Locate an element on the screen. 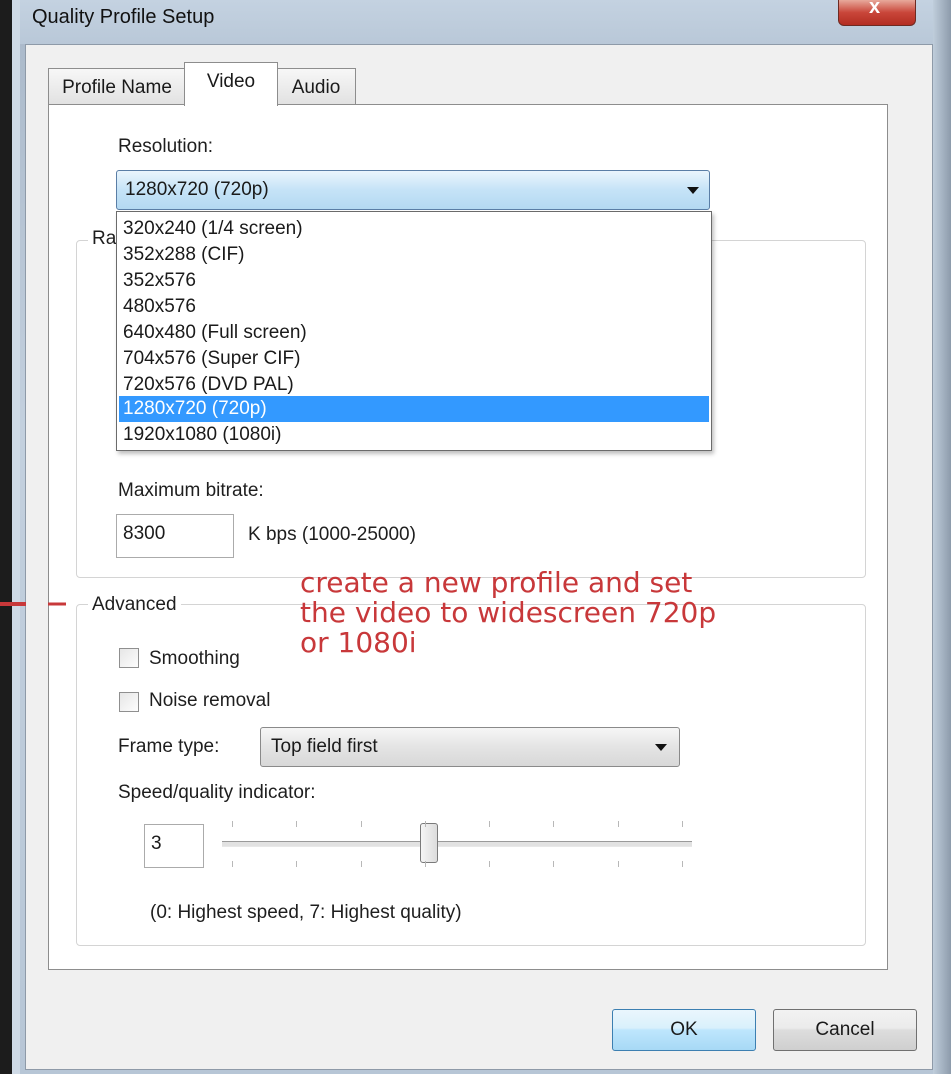 This screenshot has height=1074, width=951. frame-type-dropdown: Top field first is located at coordinates (470, 747).